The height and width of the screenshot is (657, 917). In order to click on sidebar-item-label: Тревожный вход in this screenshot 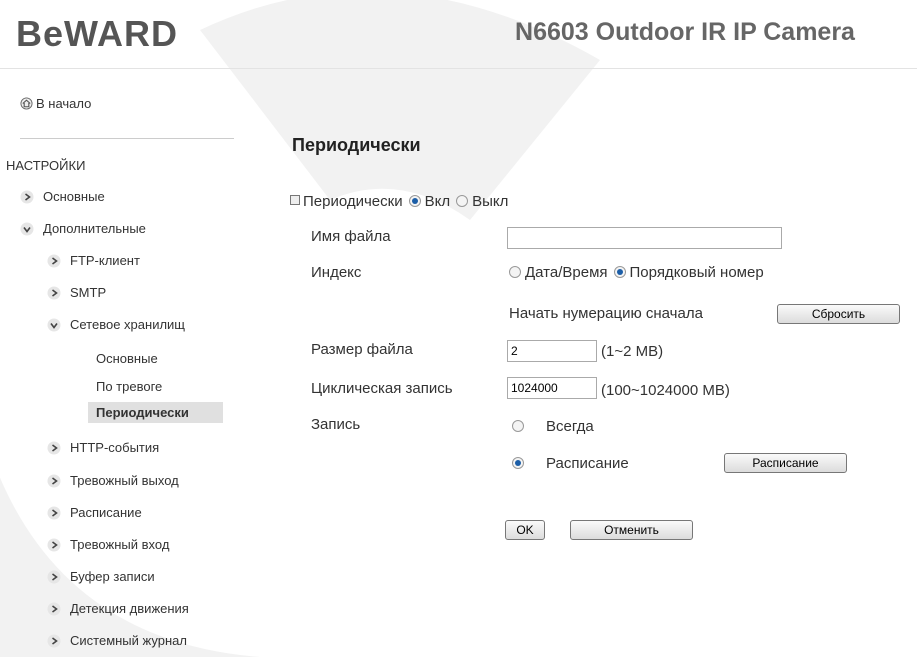, I will do `click(120, 544)`.